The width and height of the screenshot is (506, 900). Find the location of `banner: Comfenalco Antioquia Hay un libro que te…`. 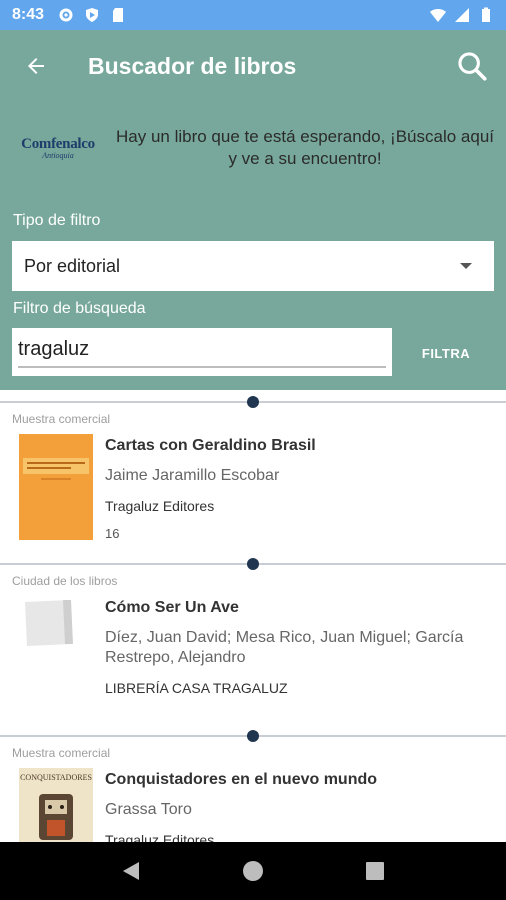

banner: Comfenalco Antioquia Hay un libro que te… is located at coordinates (253, 148).